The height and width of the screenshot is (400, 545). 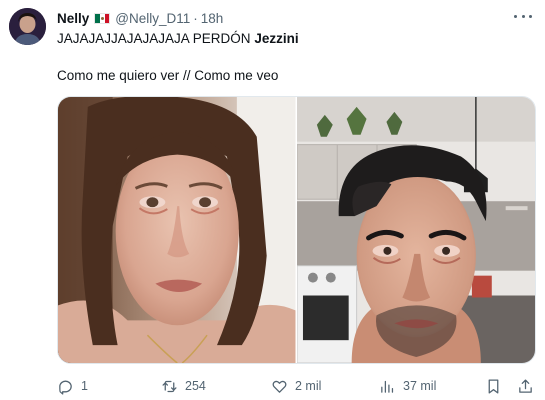 I want to click on like-count: 2 mil, so click(x=308, y=386).